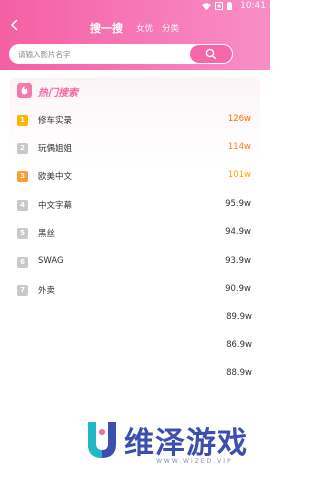 Image resolution: width=320 pixels, height=480 pixels. Describe the element at coordinates (170, 28) in the screenshot. I see `tab-categories: 分类` at that location.